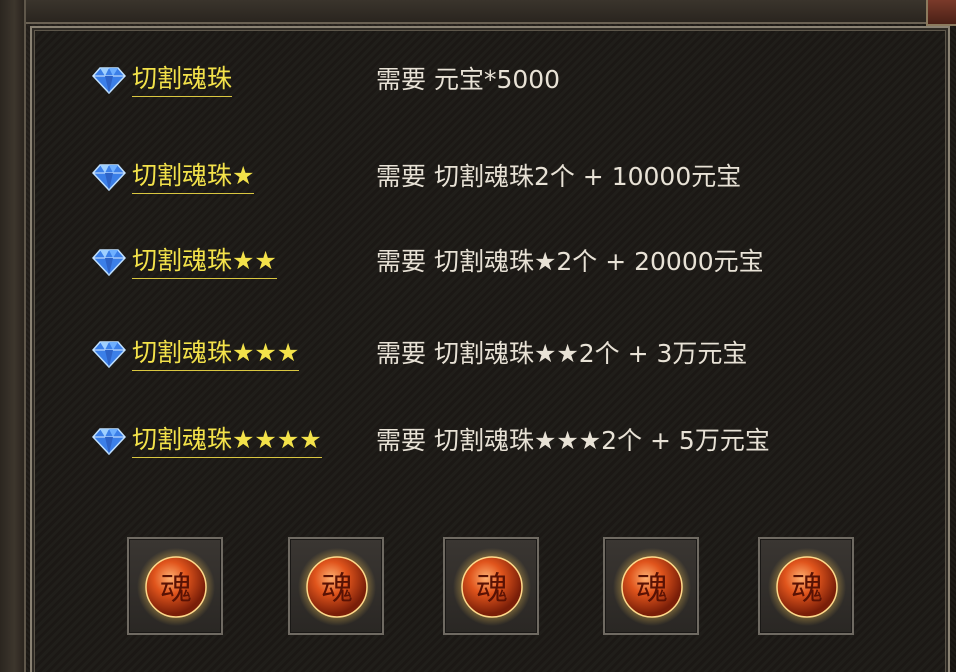 This screenshot has width=956, height=672. Describe the element at coordinates (478, 12) in the screenshot. I see `window-frame-top` at that location.